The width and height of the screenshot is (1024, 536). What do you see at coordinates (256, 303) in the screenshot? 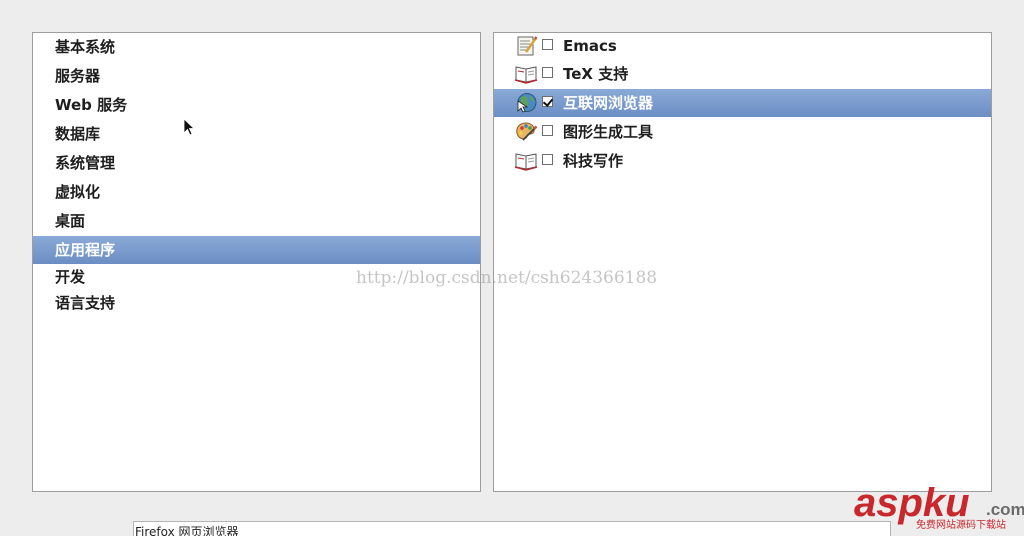
I see `group-item-languages: 语言支持` at bounding box center [256, 303].